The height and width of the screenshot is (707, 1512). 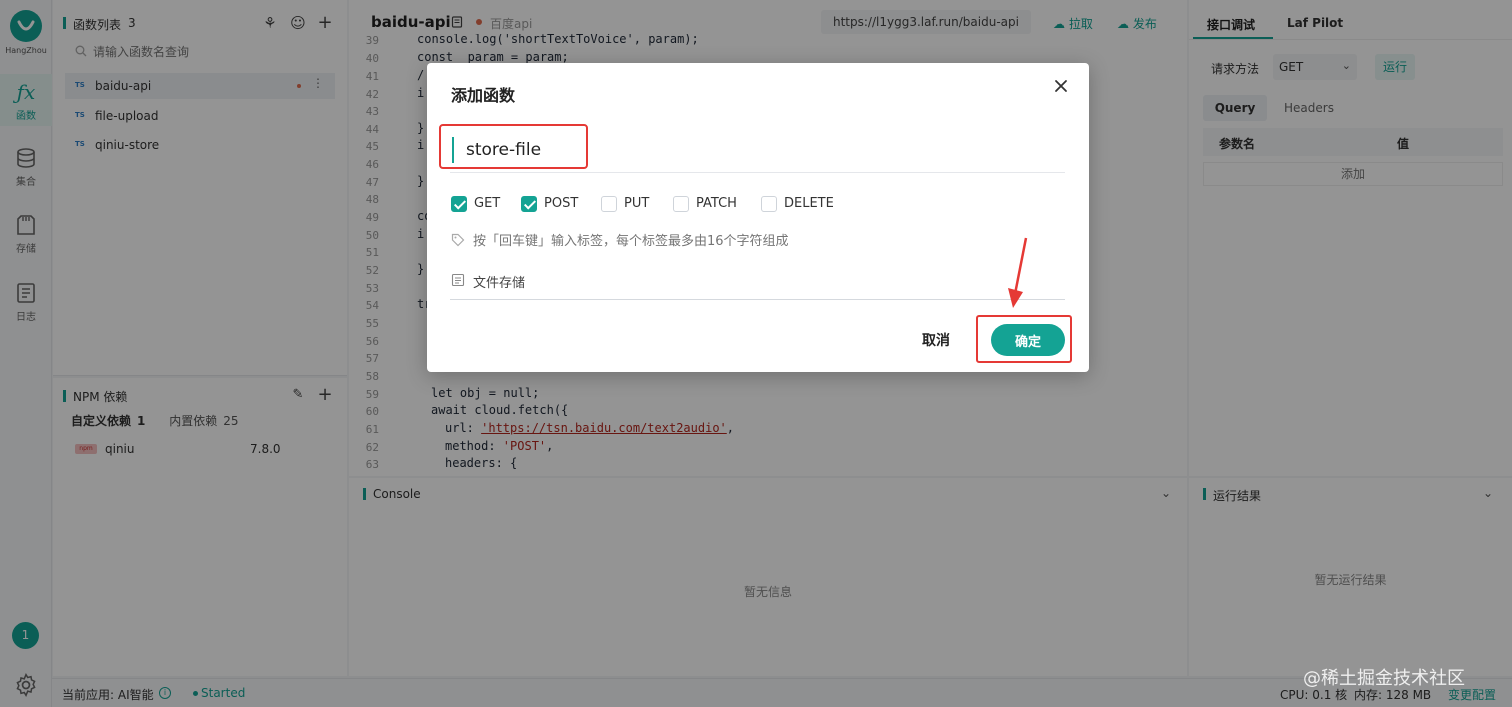 What do you see at coordinates (1018, 272) in the screenshot?
I see `annotation-arrow-icon` at bounding box center [1018, 272].